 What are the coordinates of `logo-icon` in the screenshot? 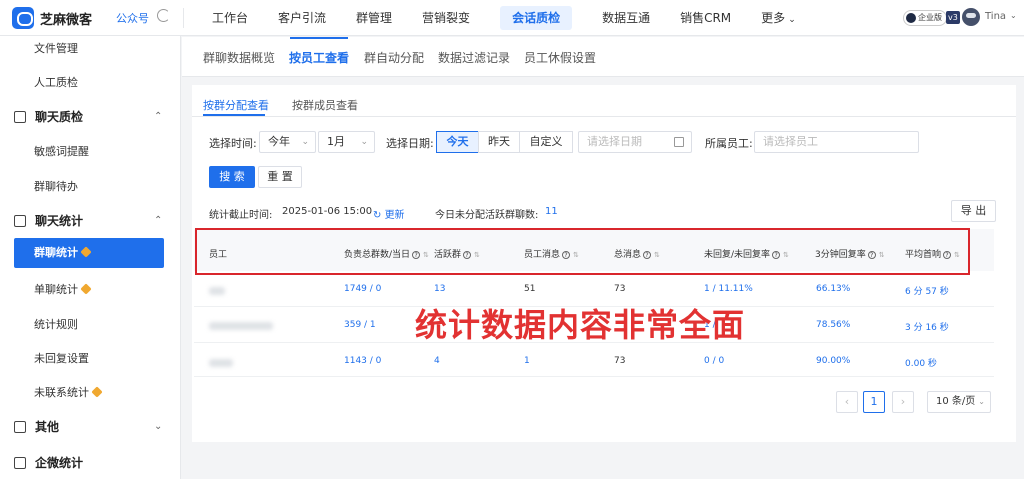 It's located at (23, 18).